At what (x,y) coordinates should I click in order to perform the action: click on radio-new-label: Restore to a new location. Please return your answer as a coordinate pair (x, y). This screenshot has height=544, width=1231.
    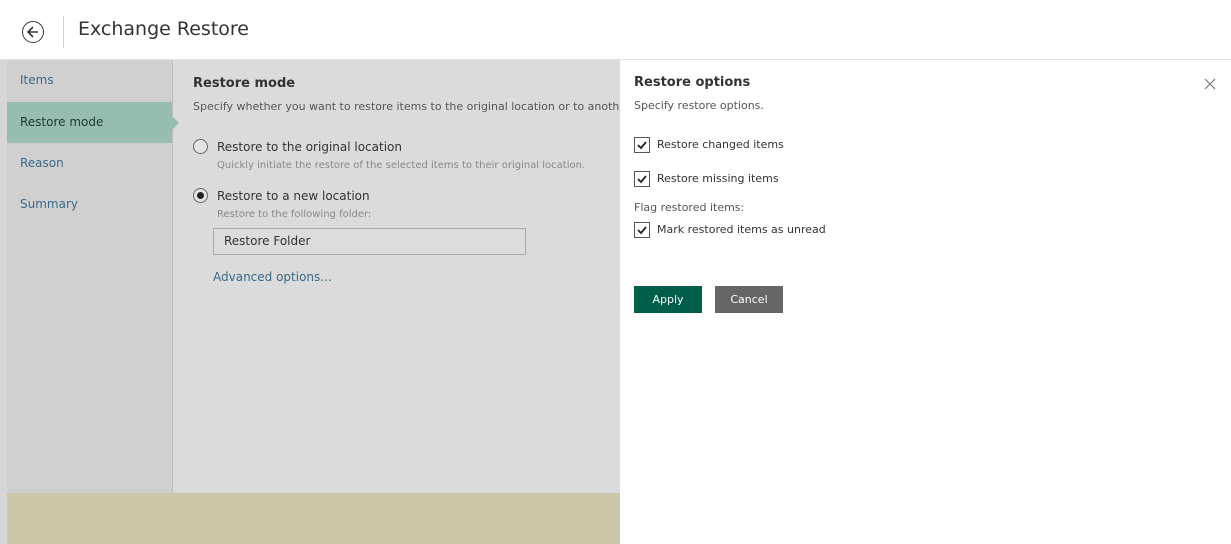
    Looking at the image, I should click on (293, 196).